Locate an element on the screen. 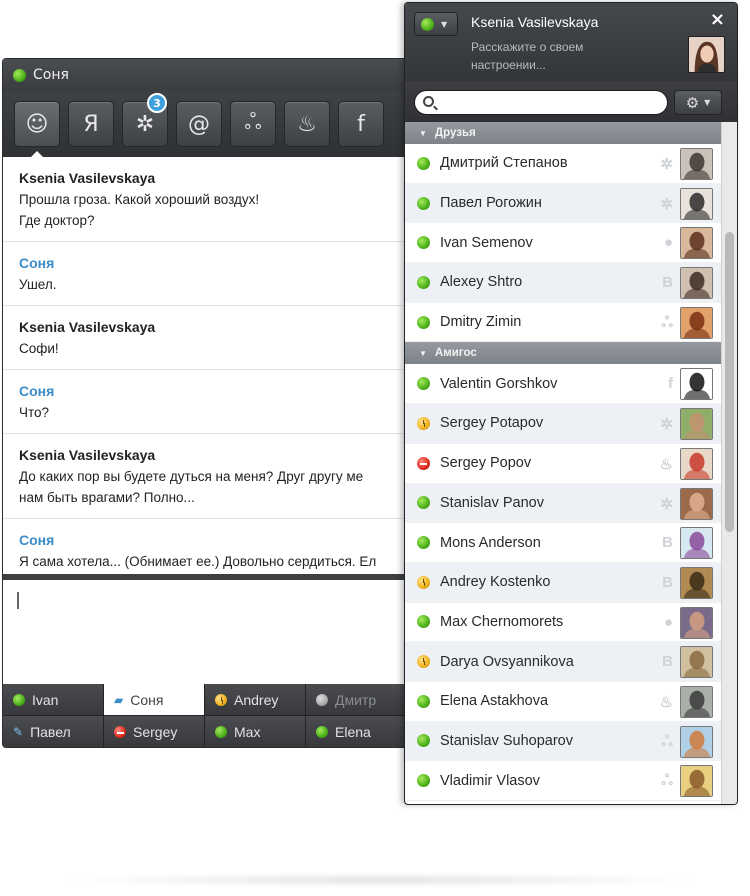 This screenshot has width=750, height=896. service-button-agent: ஃ is located at coordinates (253, 124).